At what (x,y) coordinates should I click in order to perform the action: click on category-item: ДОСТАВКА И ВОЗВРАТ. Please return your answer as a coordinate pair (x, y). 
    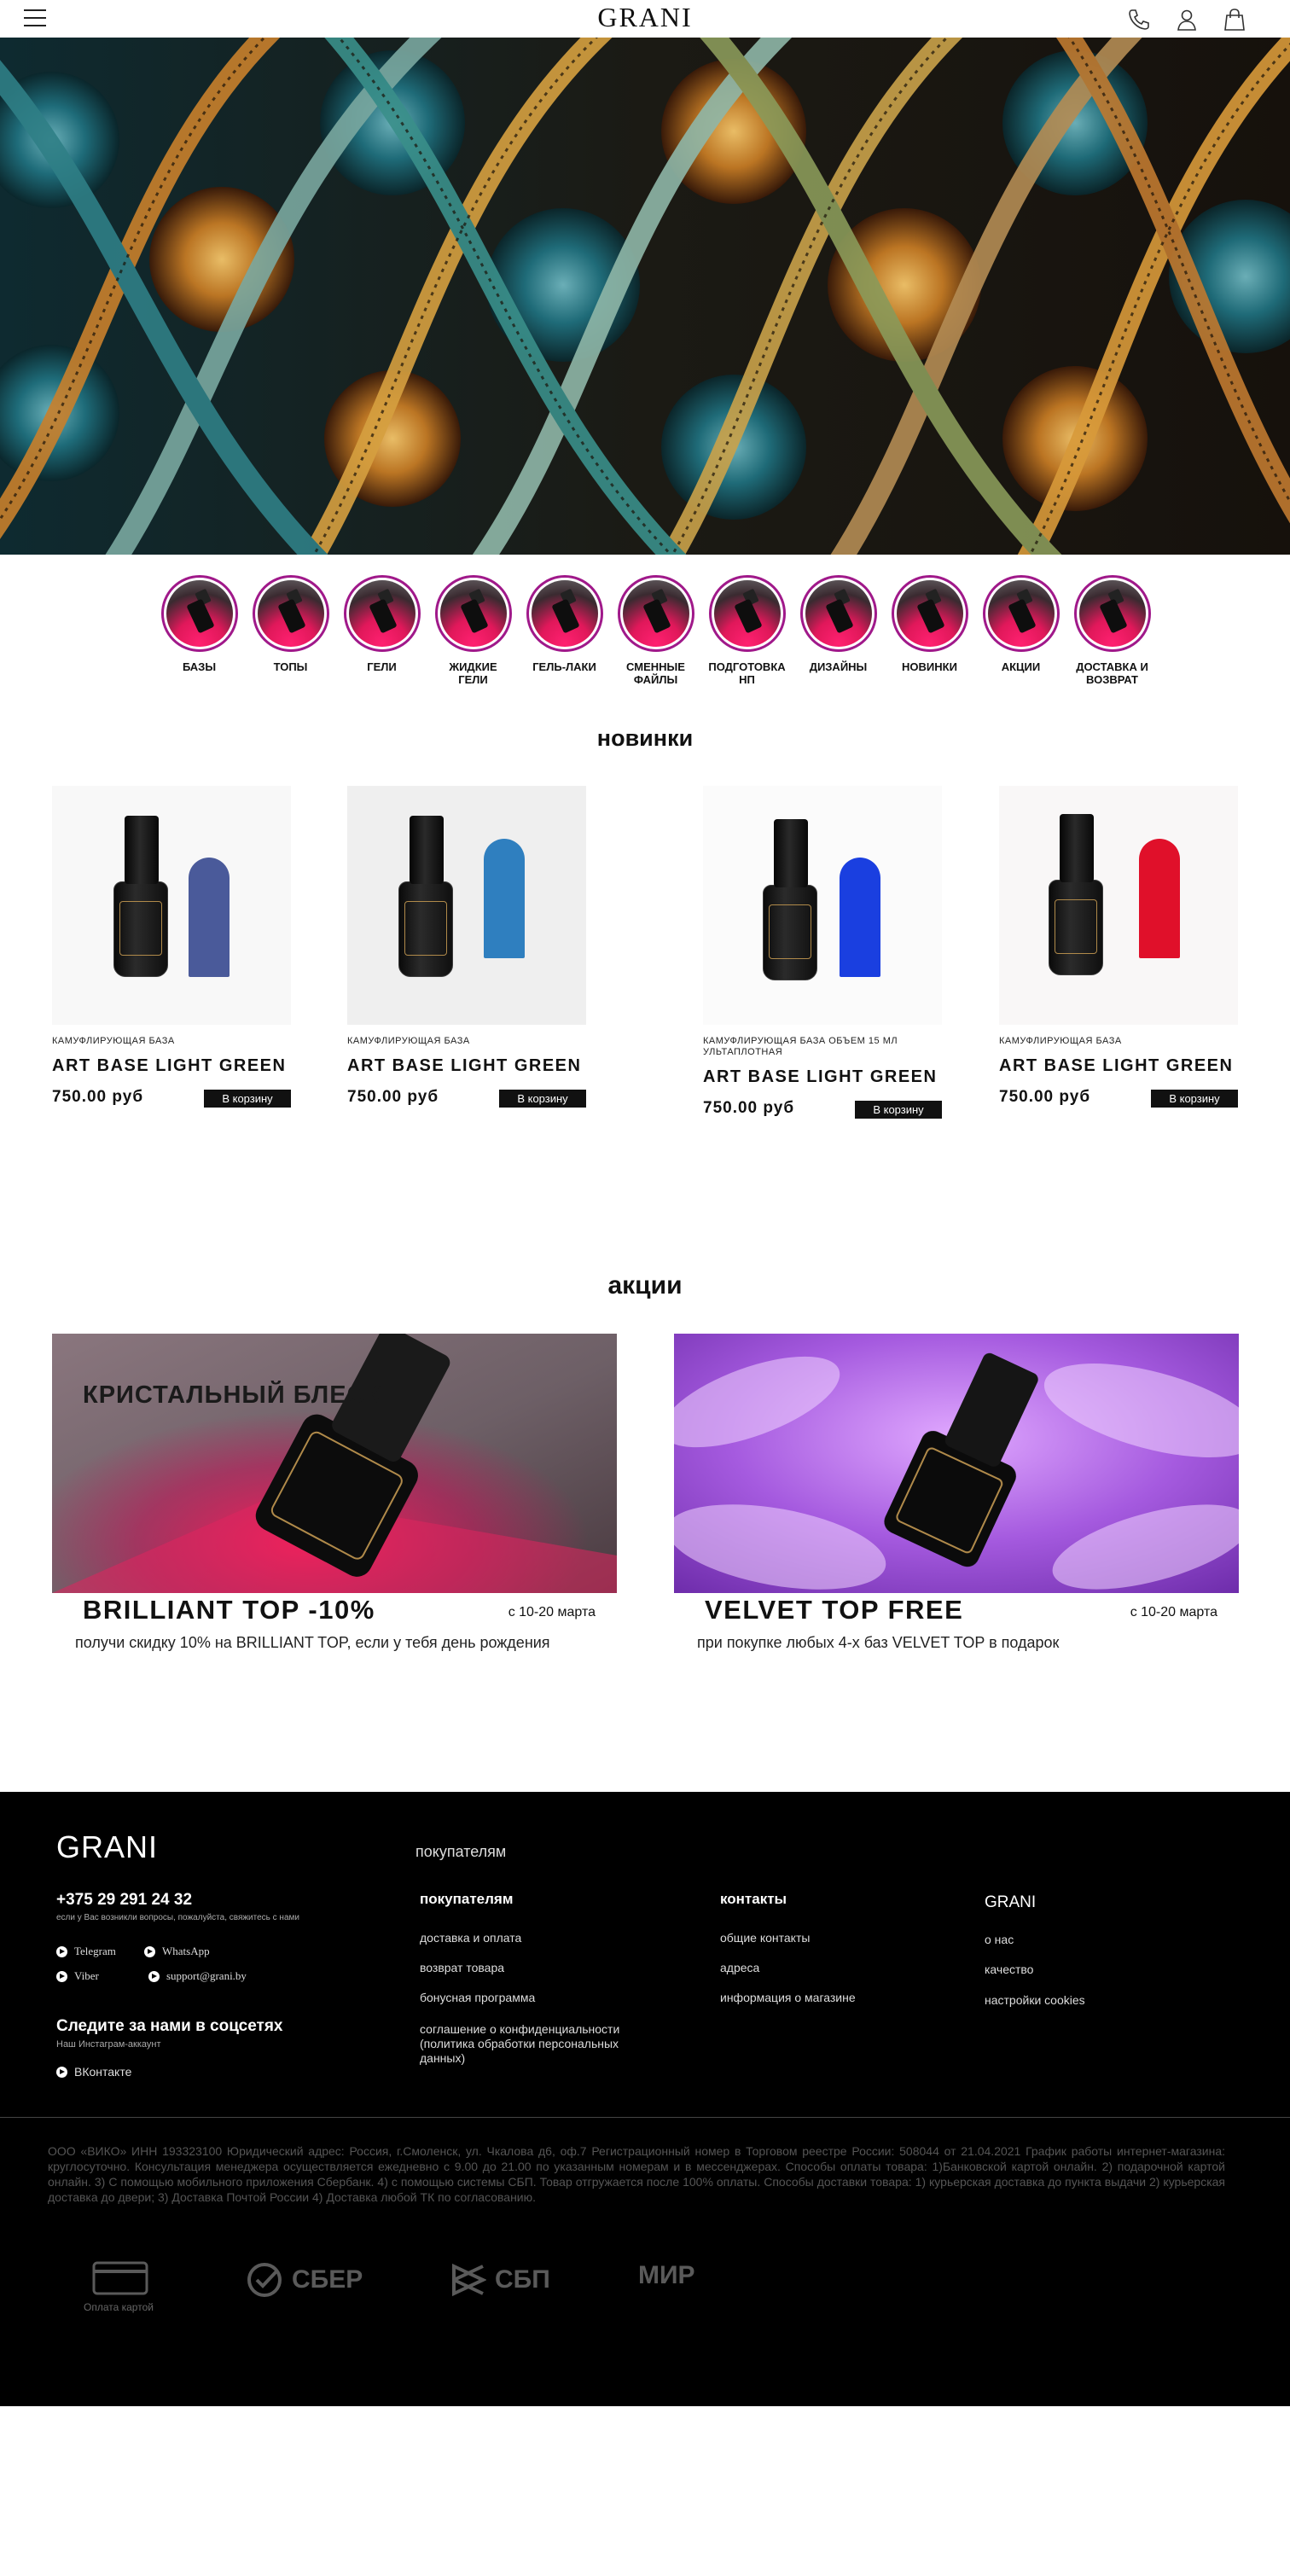
    Looking at the image, I should click on (1112, 630).